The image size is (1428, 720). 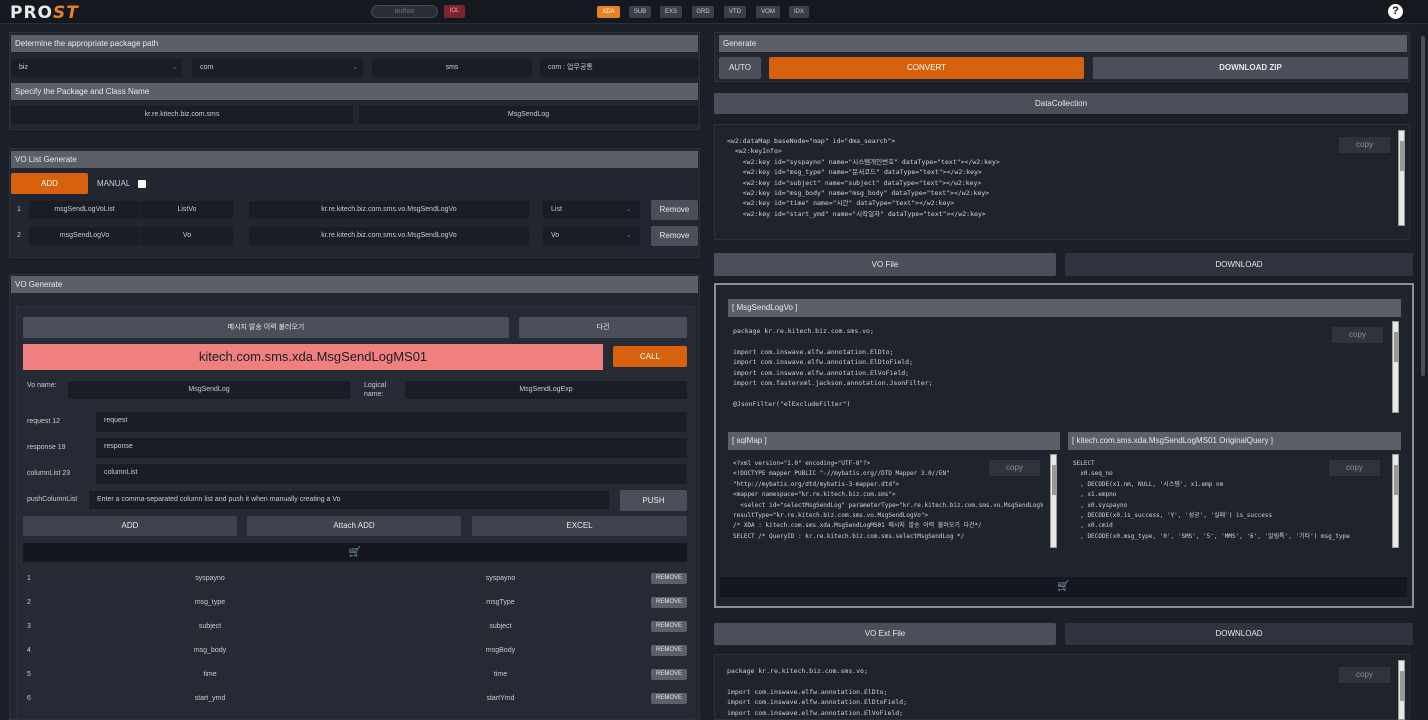 I want to click on download-zip-button: DOWNLOAD ZIP, so click(x=1250, y=68).